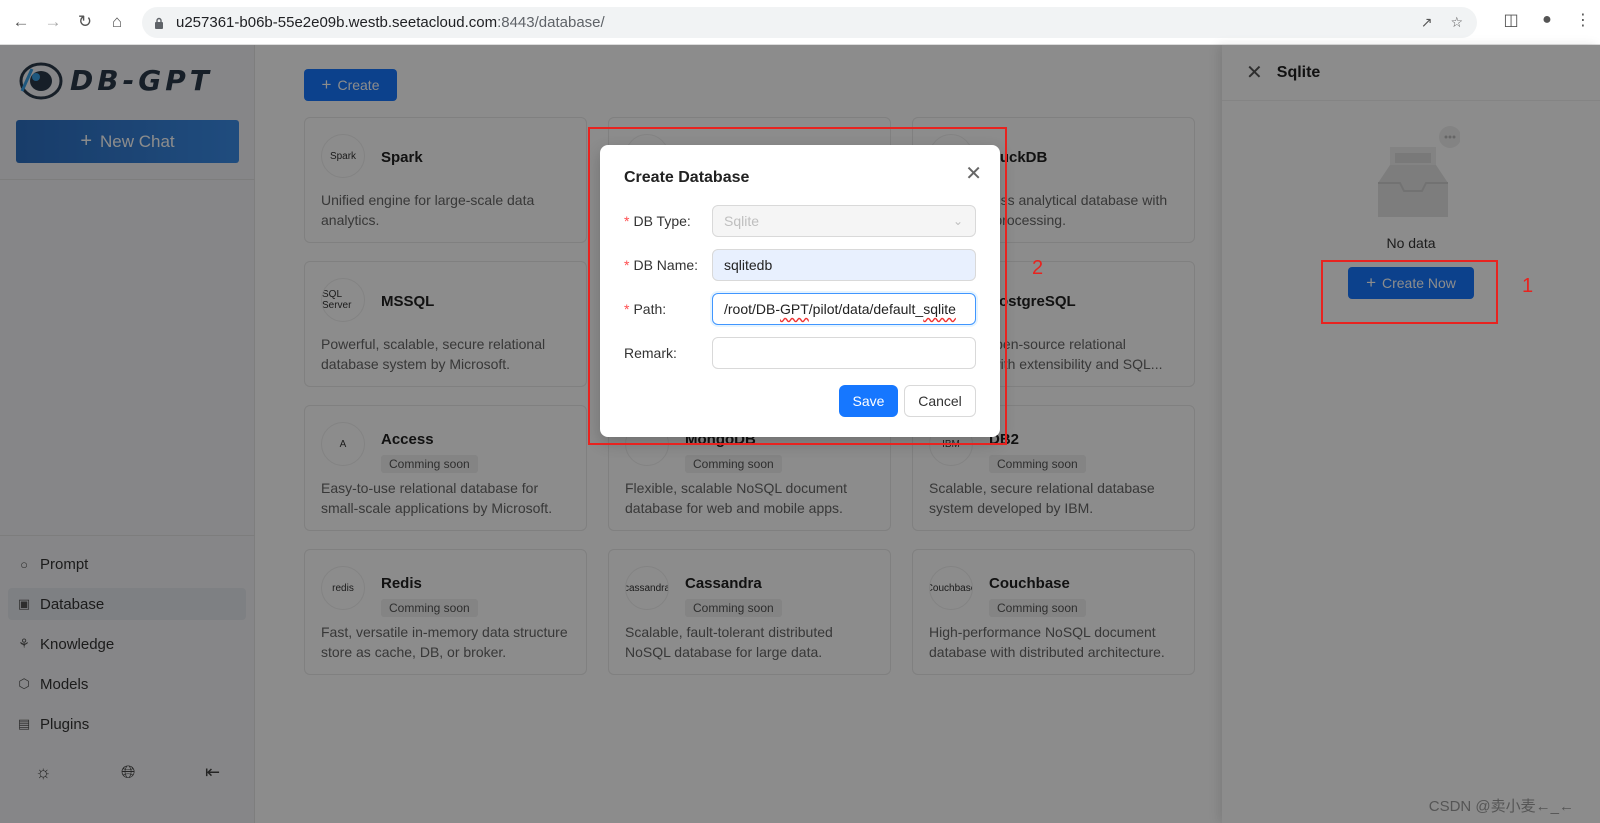 The width and height of the screenshot is (1600, 823). What do you see at coordinates (1511, 20) in the screenshot?
I see `side-panel-icon: ◫` at bounding box center [1511, 20].